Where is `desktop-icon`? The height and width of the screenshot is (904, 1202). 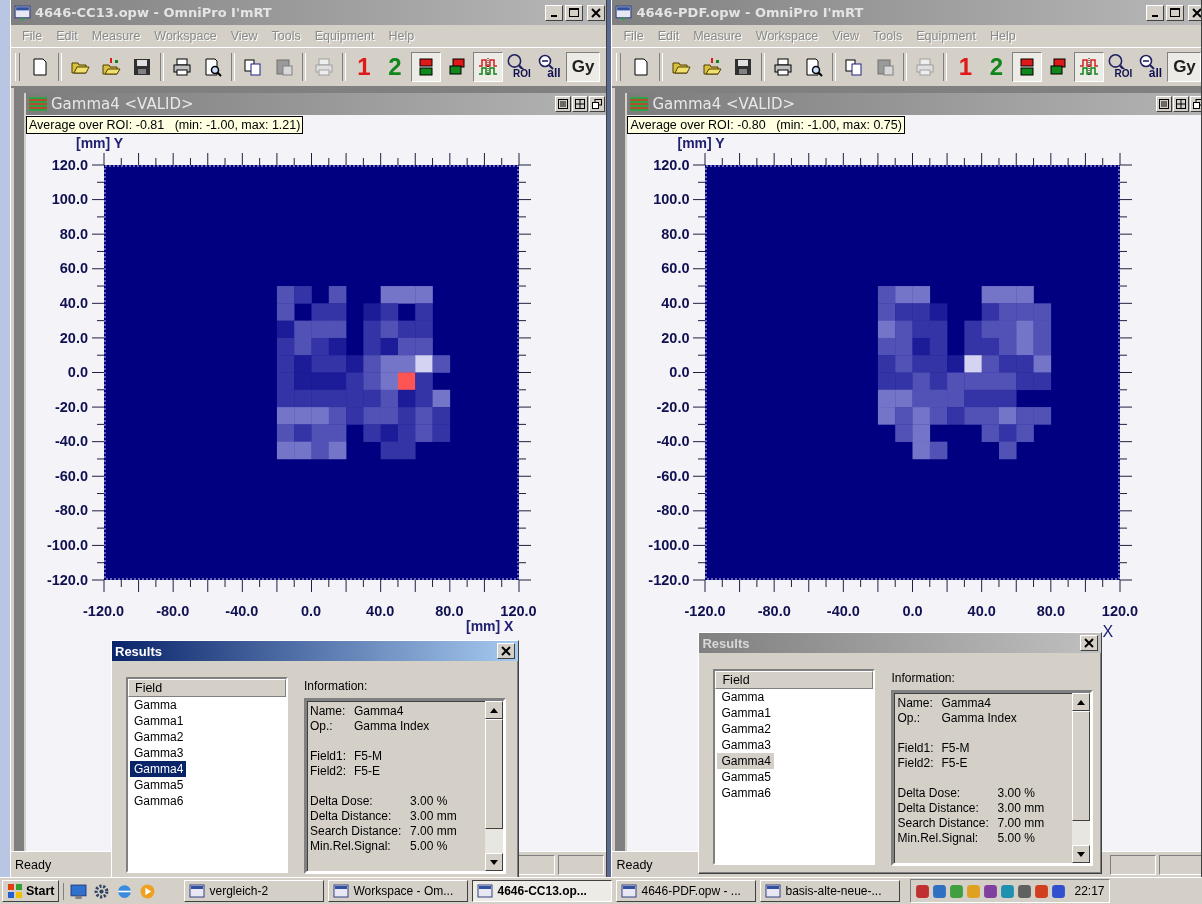 desktop-icon is located at coordinates (79, 891).